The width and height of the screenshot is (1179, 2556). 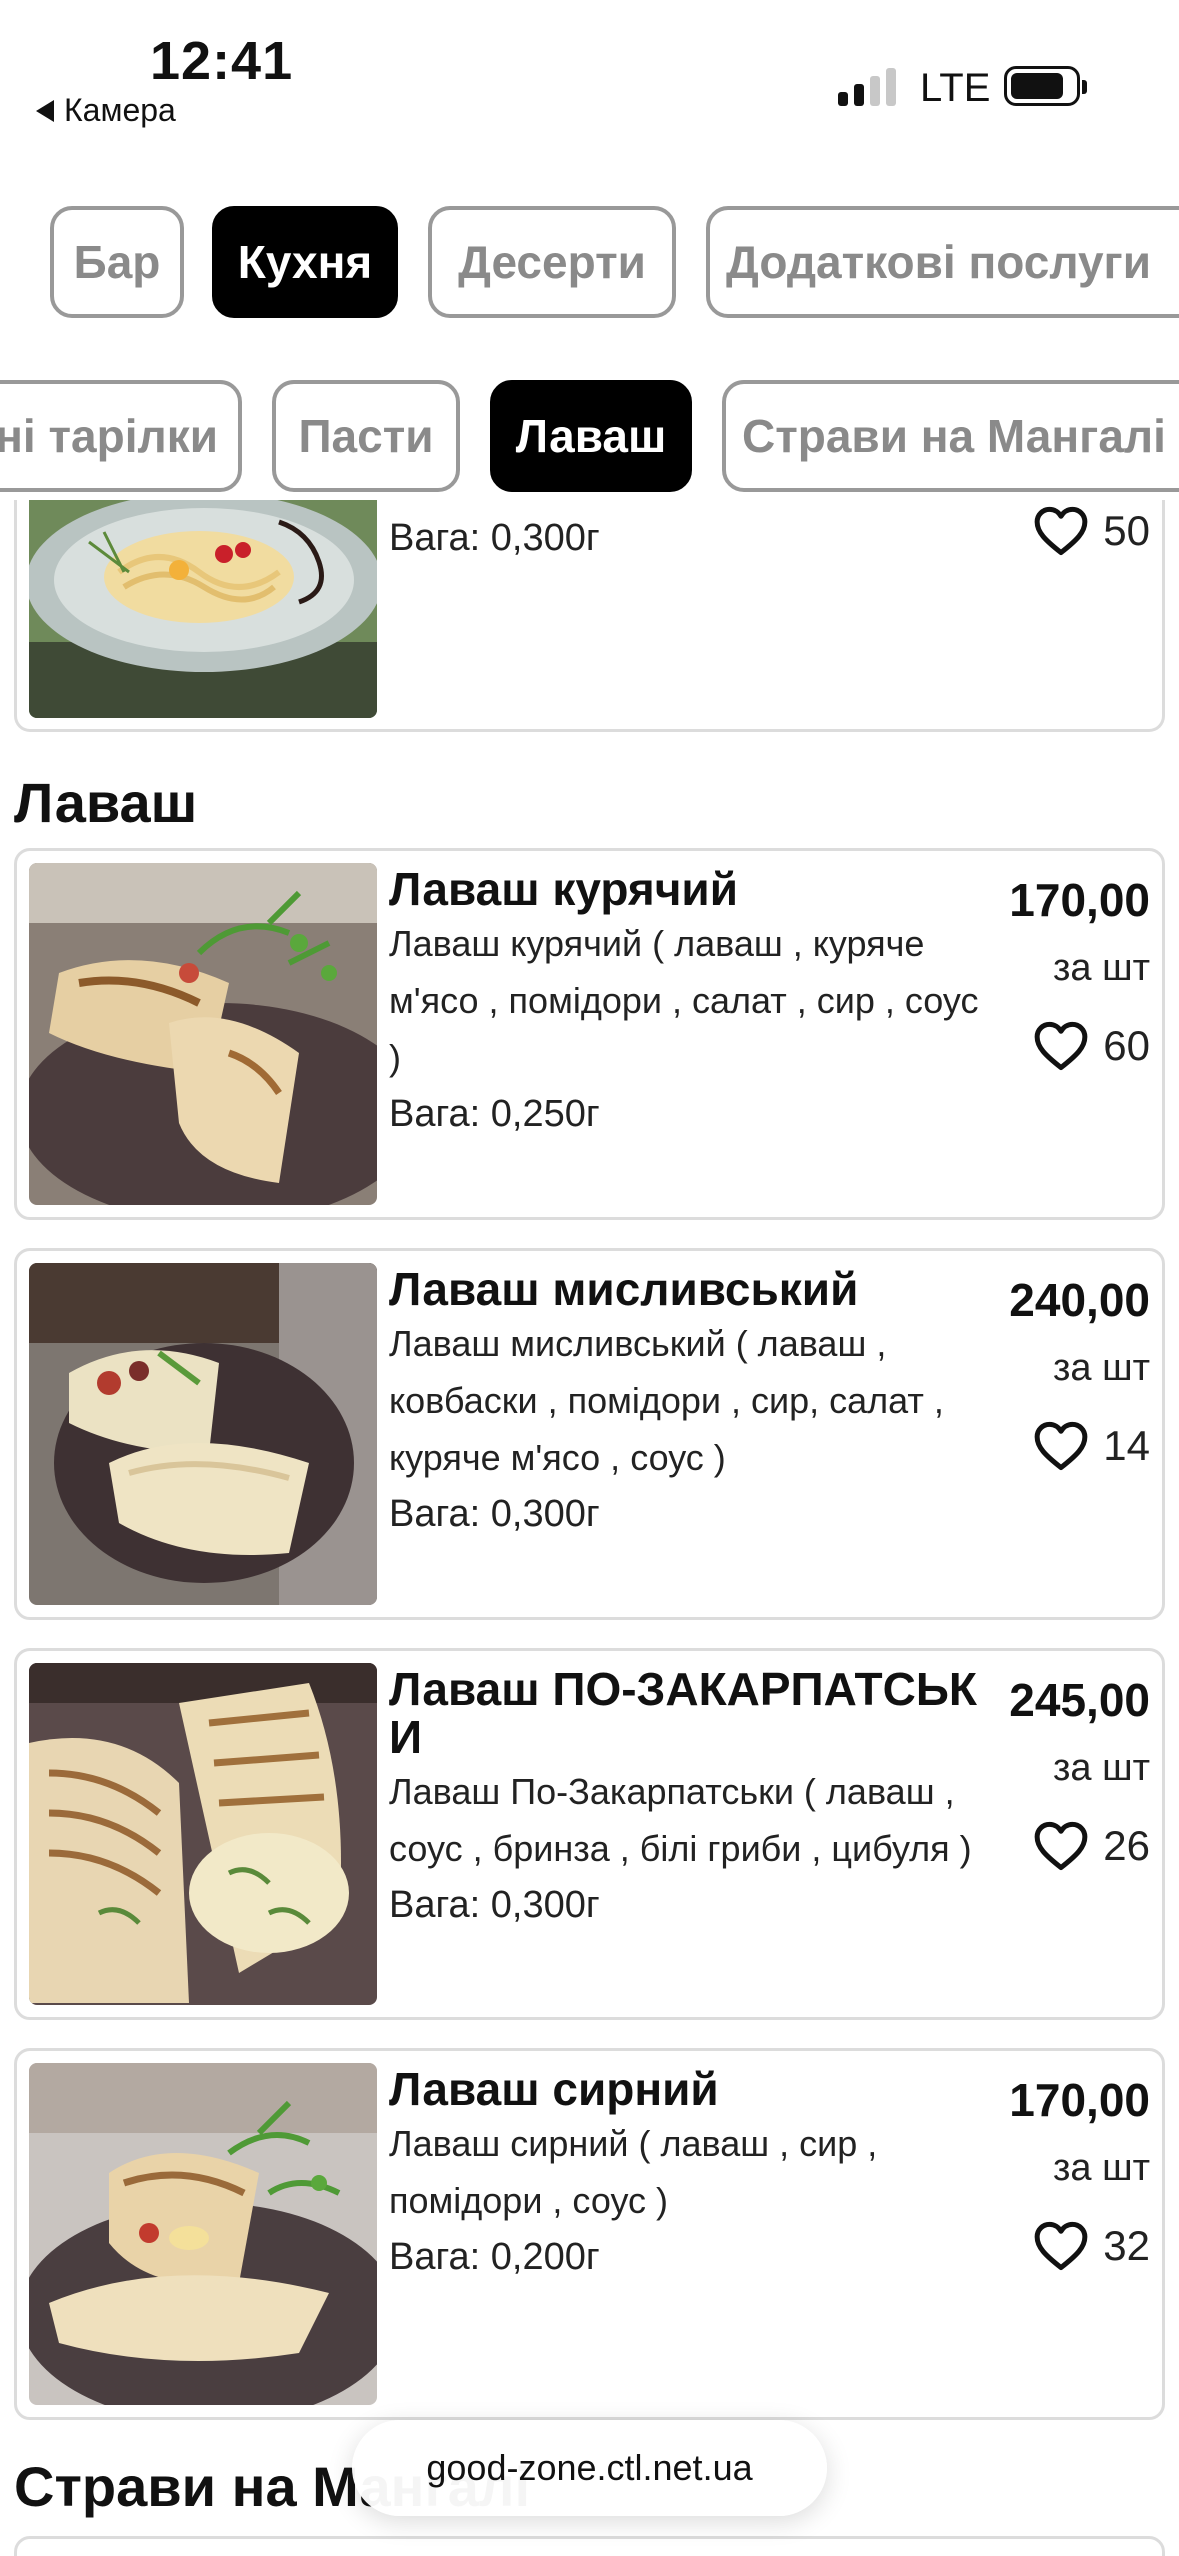 I want to click on sub-category-tabs: ні тарілки Пасти Лаваш Страви на Мангалі, so click(x=589, y=439).